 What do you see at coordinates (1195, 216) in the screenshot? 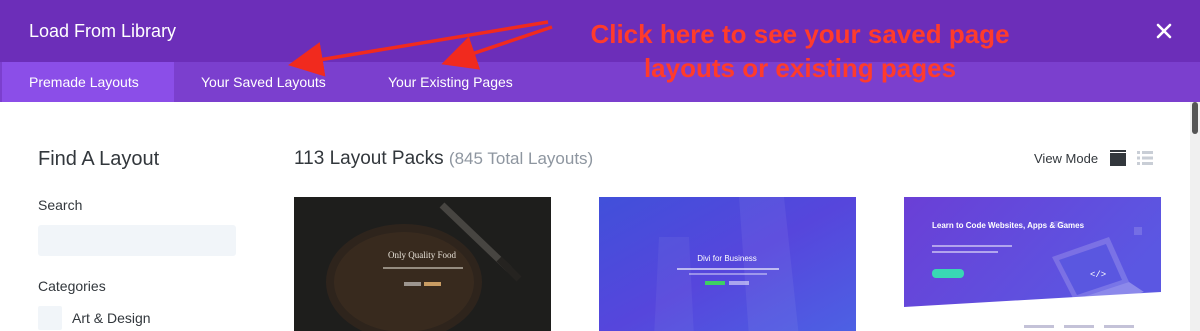
I see `scrollbar` at bounding box center [1195, 216].